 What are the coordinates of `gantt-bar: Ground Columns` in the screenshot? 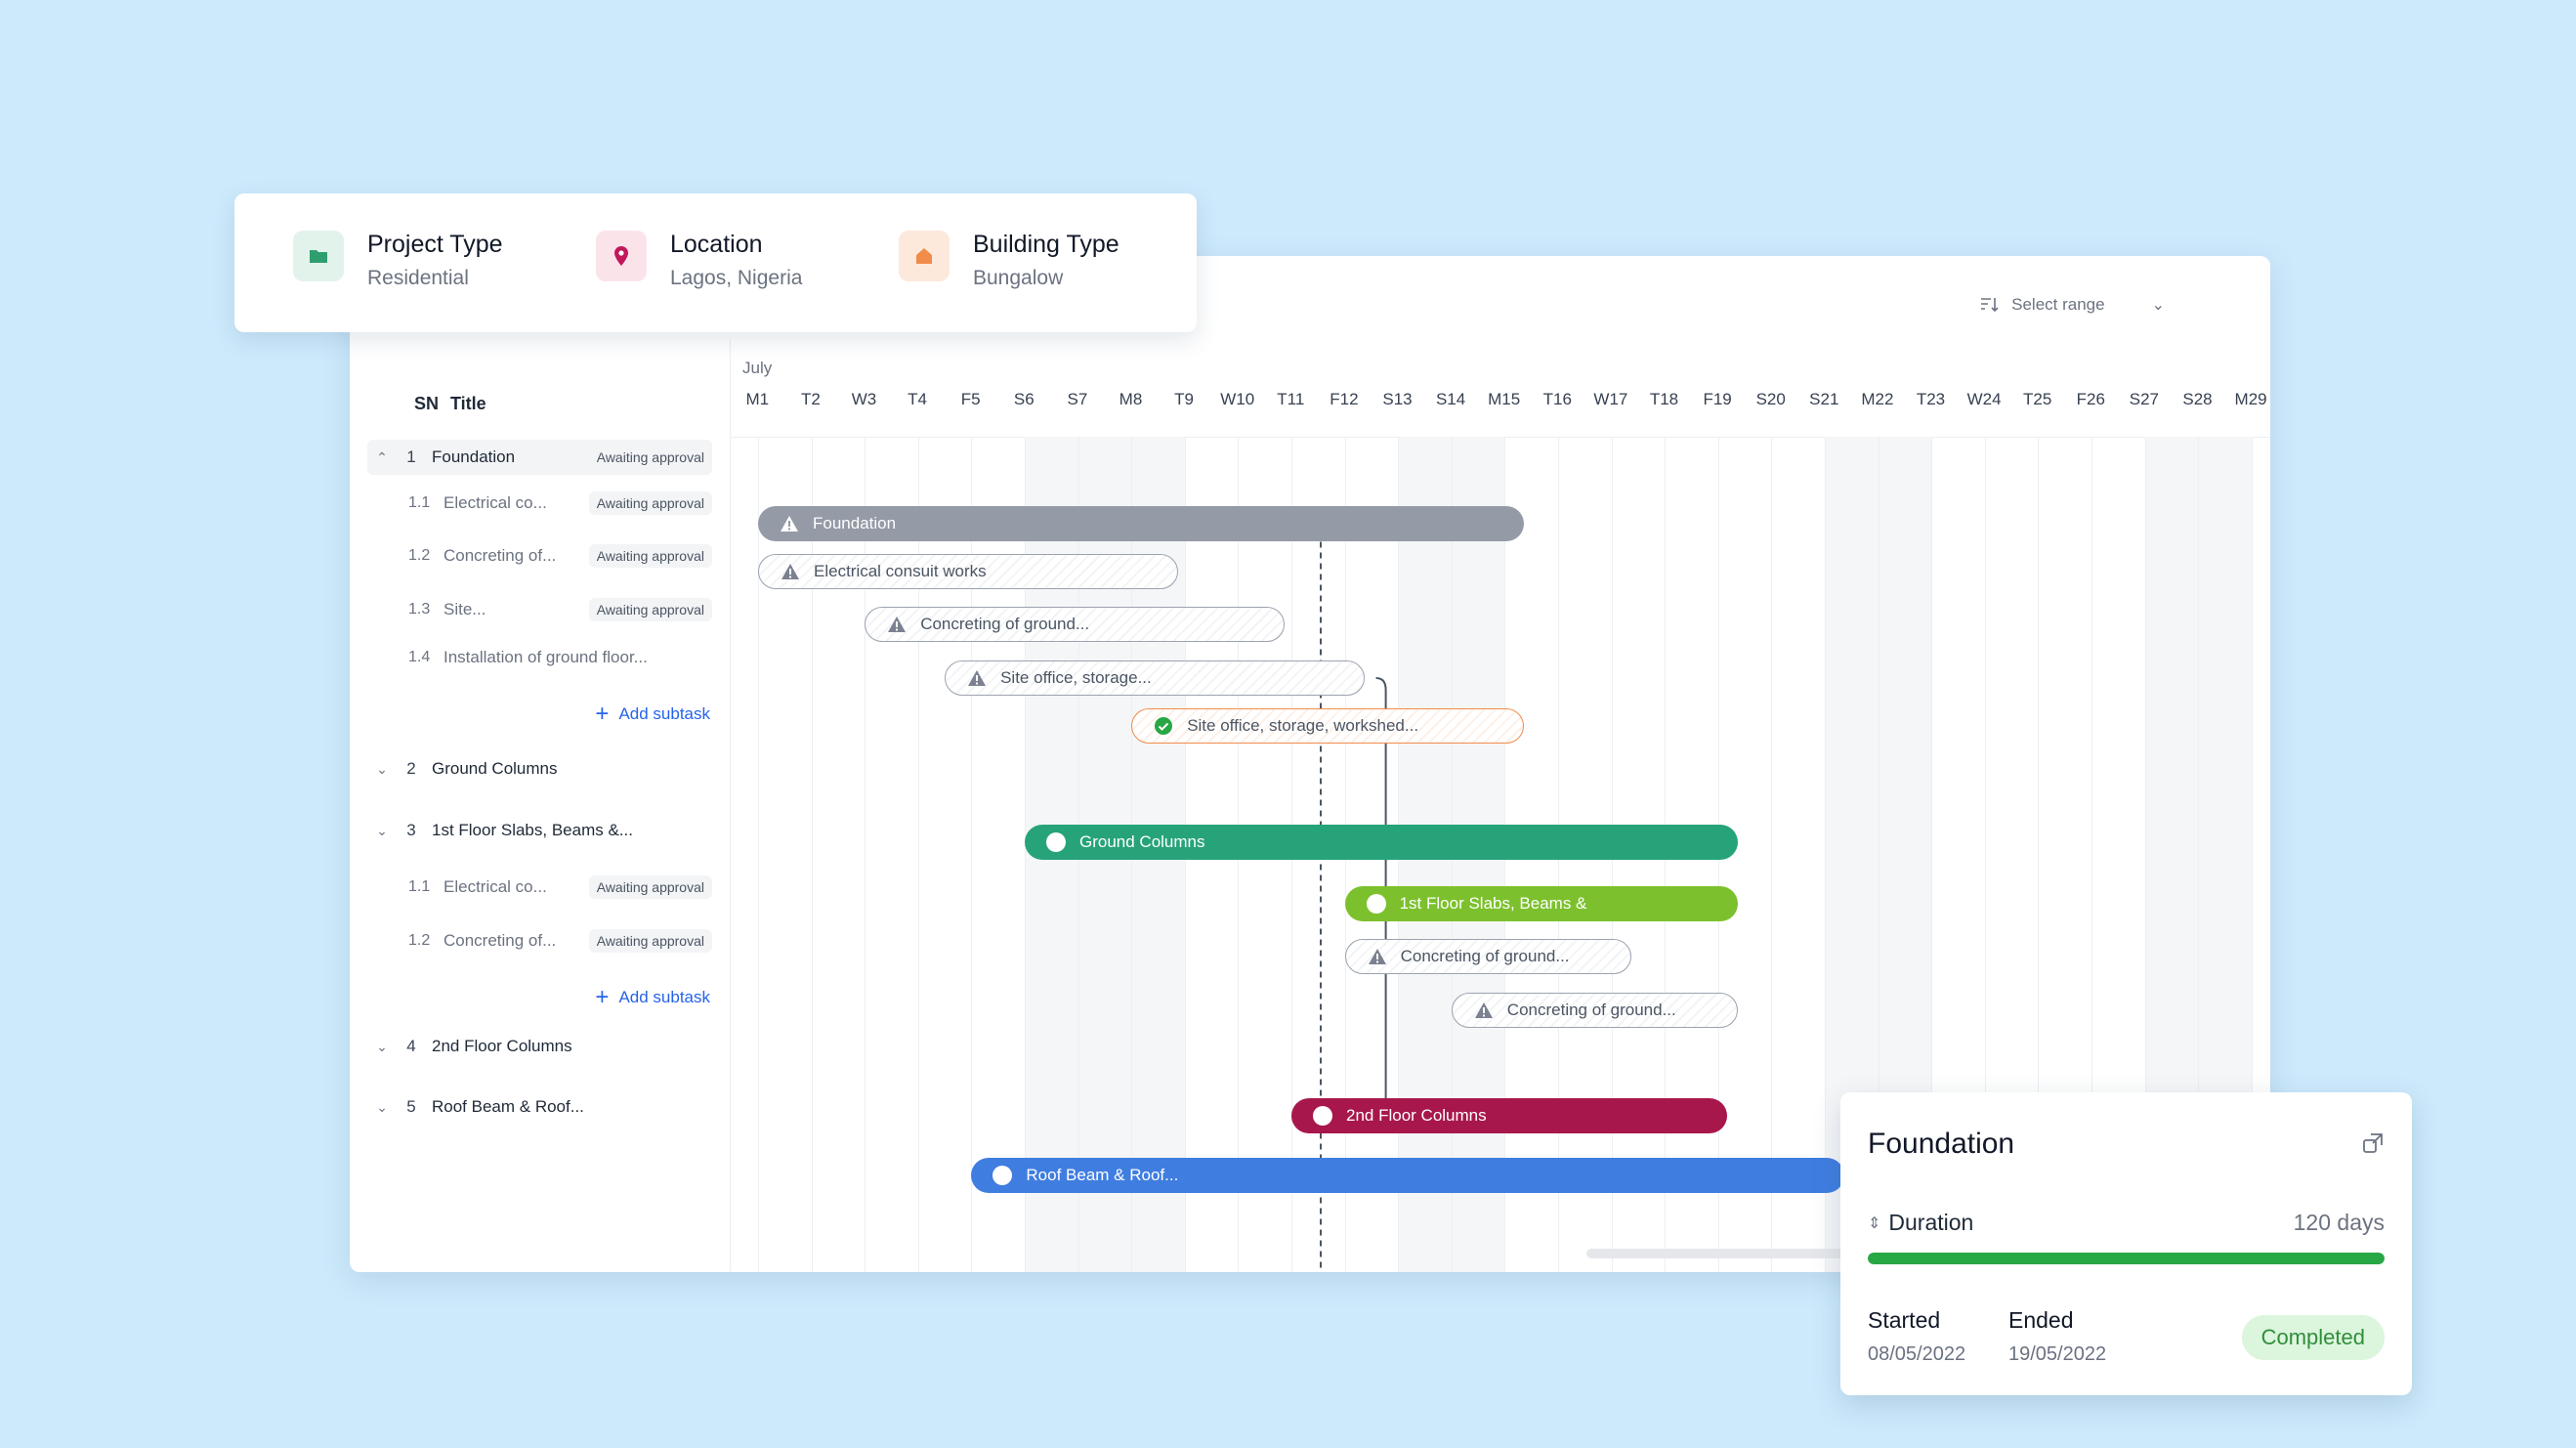 It's located at (1381, 842).